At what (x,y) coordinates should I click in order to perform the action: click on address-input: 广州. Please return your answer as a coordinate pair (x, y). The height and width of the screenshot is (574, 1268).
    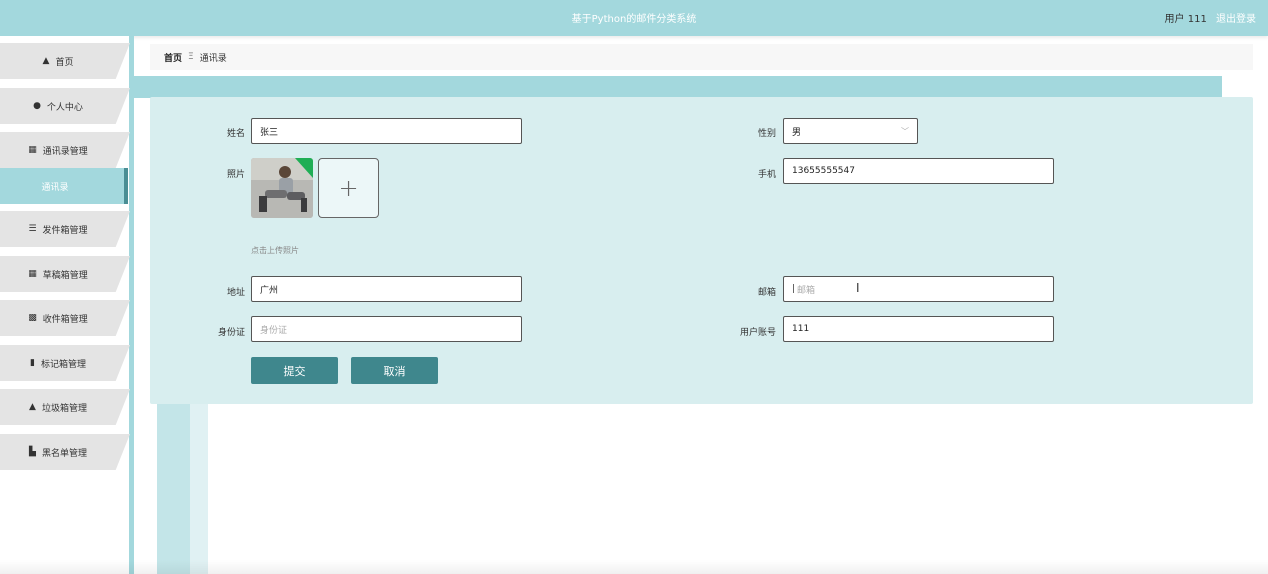
    Looking at the image, I should click on (386, 289).